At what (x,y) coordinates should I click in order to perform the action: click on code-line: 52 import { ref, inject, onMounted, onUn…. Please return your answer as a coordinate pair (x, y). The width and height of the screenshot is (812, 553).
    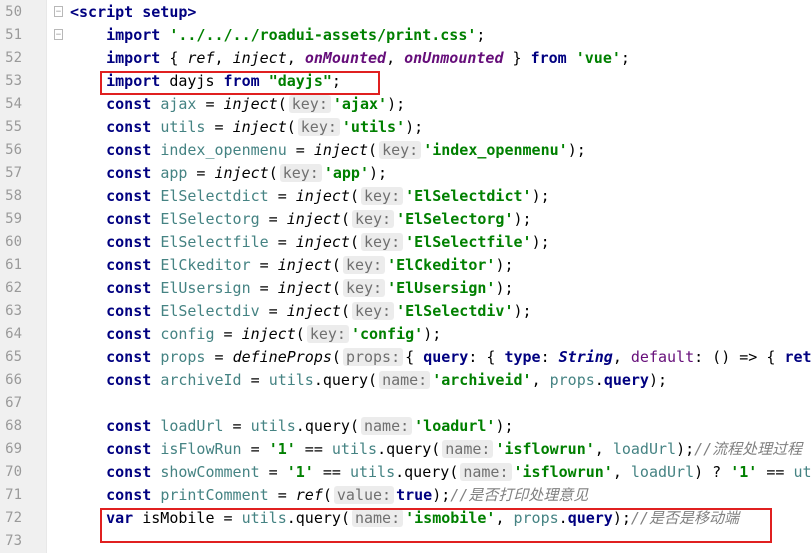
    Looking at the image, I should click on (406, 58).